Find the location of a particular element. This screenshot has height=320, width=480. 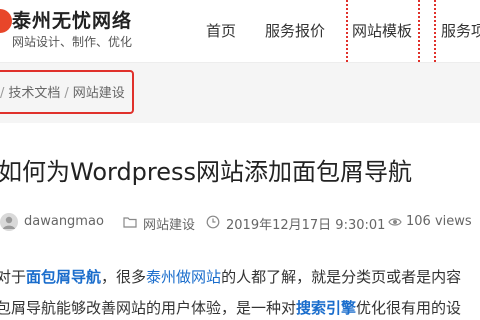

content-line-1: 对于面包屑导航，很多泰州做网站的人都了解，就是分类页或者是内容 is located at coordinates (230, 276).